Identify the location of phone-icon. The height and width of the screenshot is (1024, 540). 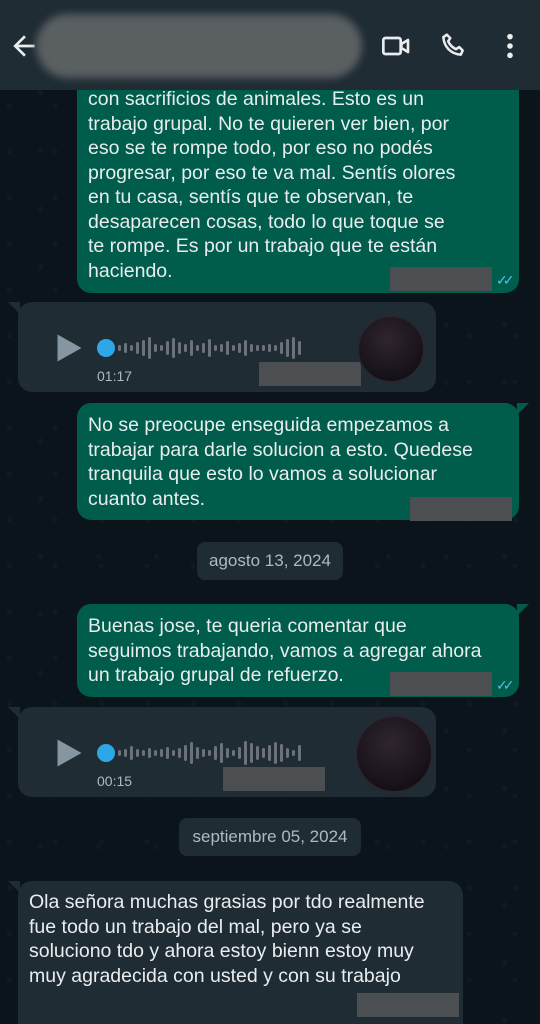
(454, 46).